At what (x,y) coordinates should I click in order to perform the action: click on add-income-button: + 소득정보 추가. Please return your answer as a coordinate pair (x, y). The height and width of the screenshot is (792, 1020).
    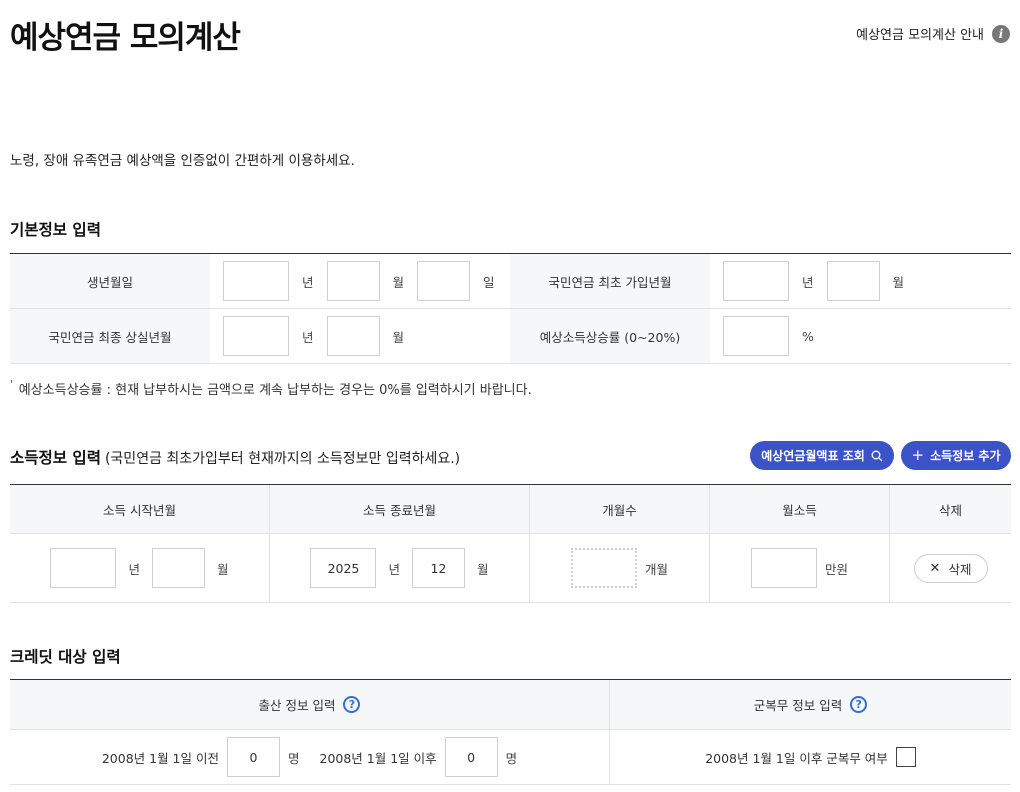
    Looking at the image, I should click on (956, 455).